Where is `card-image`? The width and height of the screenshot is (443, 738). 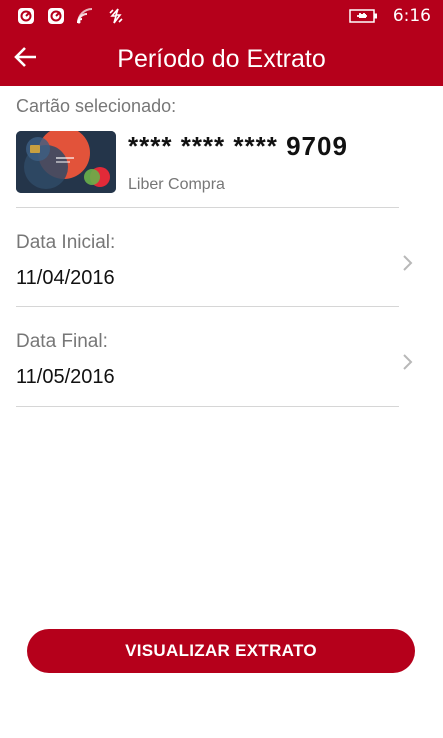
card-image is located at coordinates (66, 162).